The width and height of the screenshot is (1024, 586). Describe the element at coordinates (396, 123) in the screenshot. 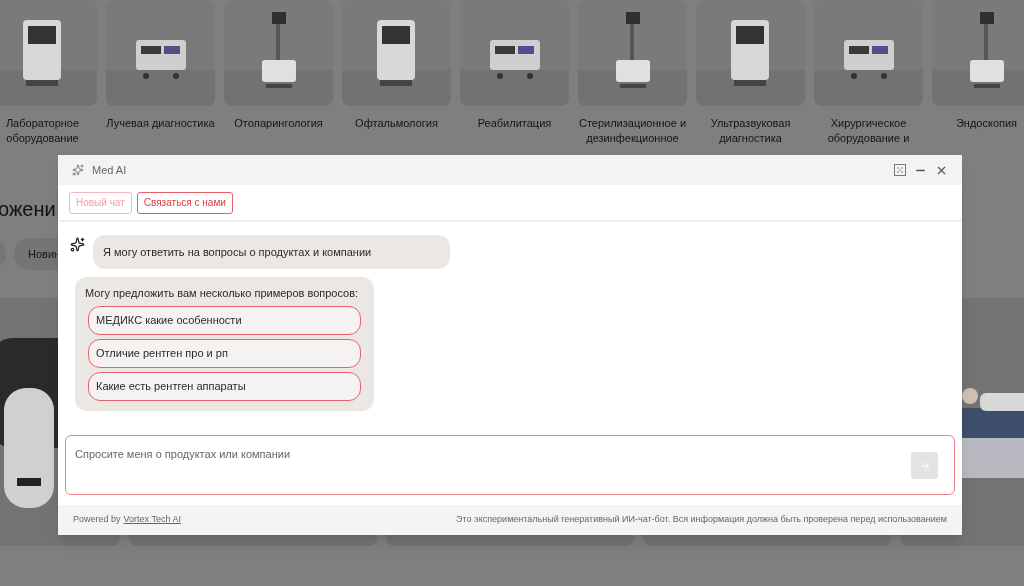

I see `category-label: Офтальмология` at that location.